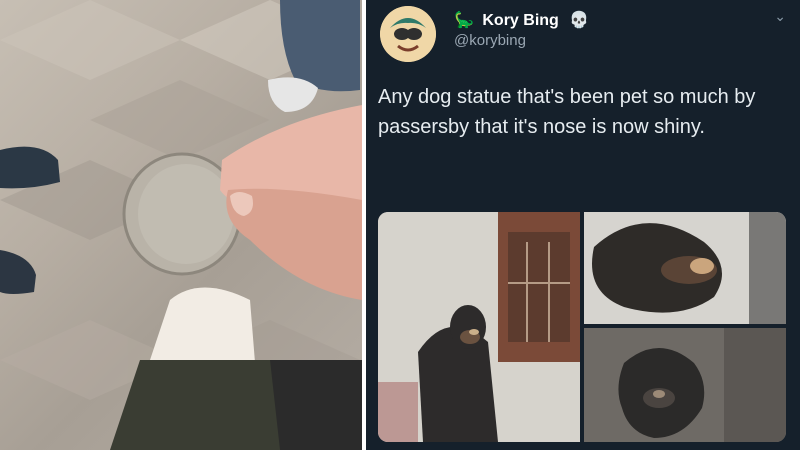 This screenshot has height=450, width=800. I want to click on statue-photo-3-art, so click(685, 385).